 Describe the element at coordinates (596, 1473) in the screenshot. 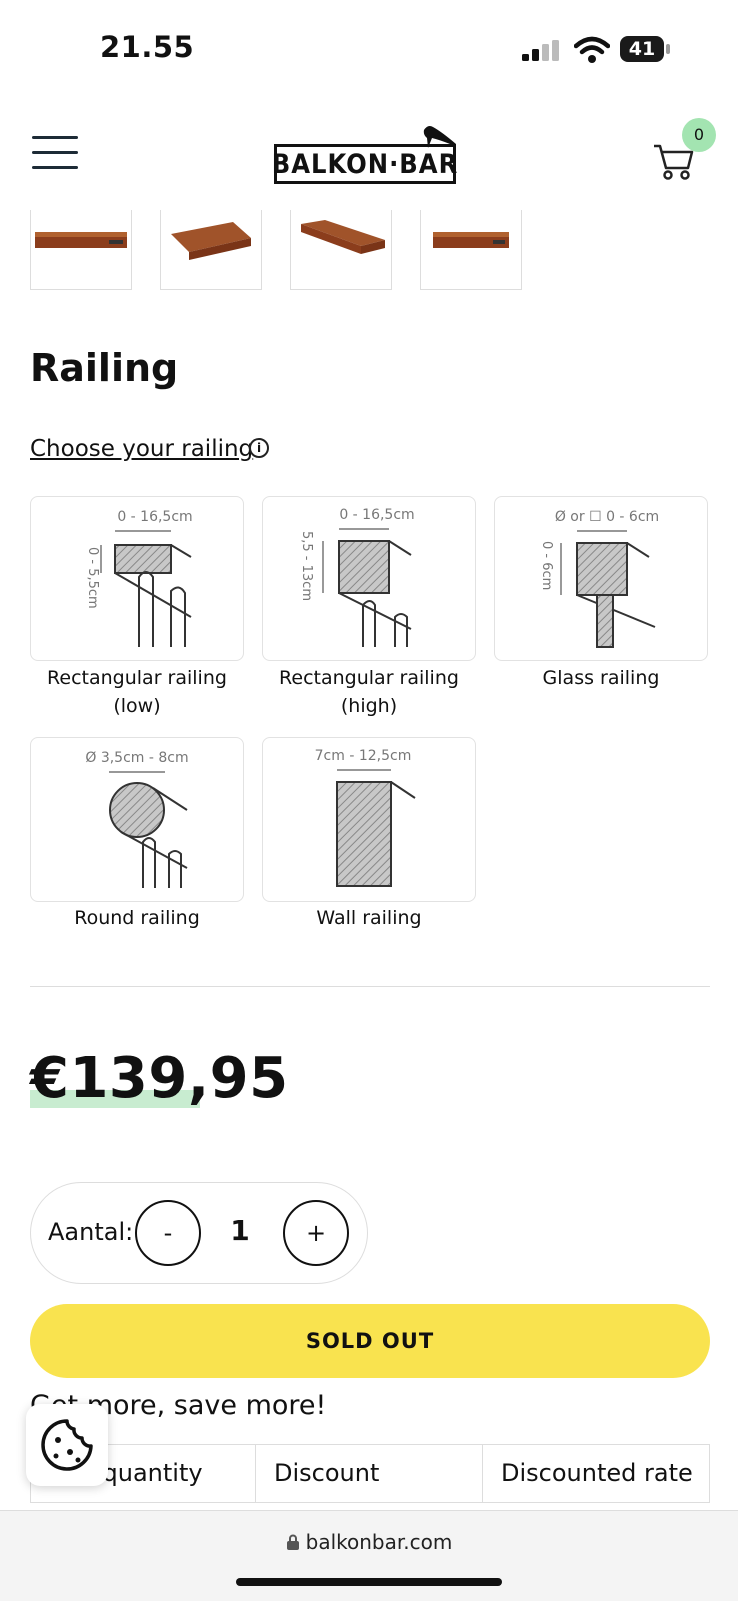

I see `table-header-discounted-rate: Discounted rate` at that location.